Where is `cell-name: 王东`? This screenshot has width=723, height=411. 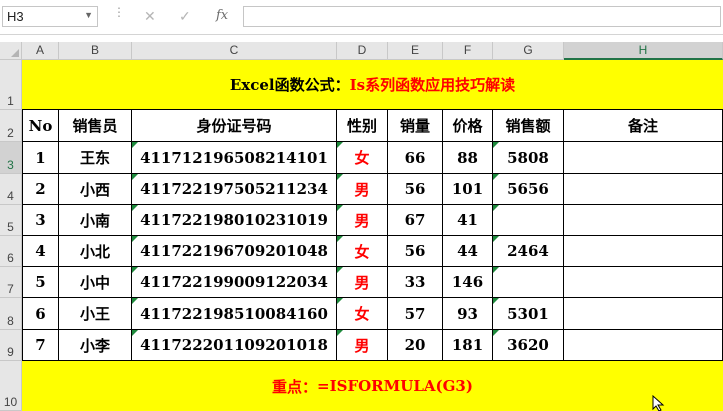
cell-name: 王东 is located at coordinates (95, 158).